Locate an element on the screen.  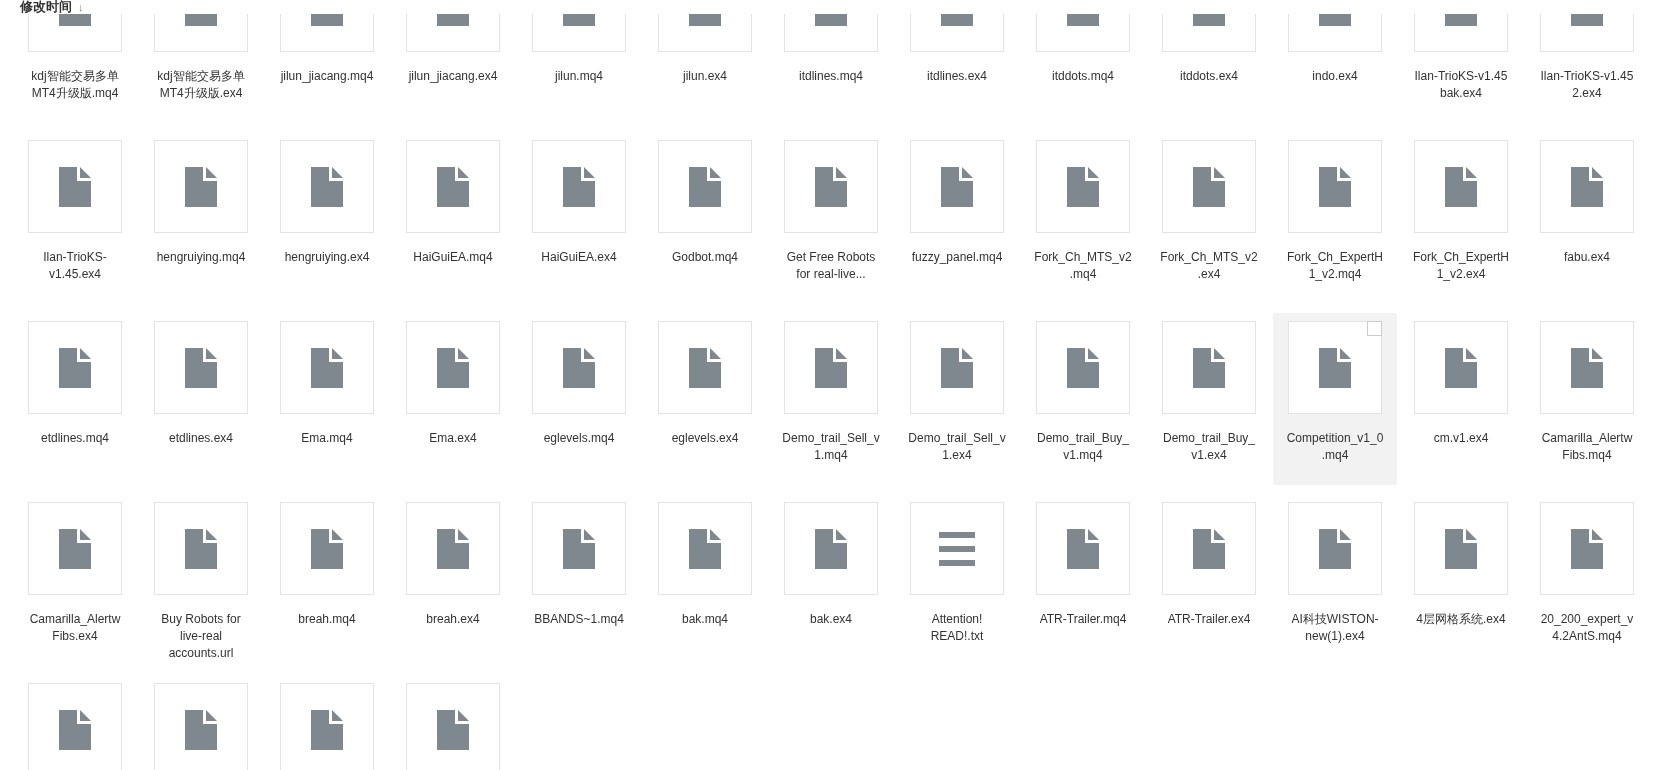
file-name: kdj智能交易多单MT4升级版.ex4 is located at coordinates (201, 85).